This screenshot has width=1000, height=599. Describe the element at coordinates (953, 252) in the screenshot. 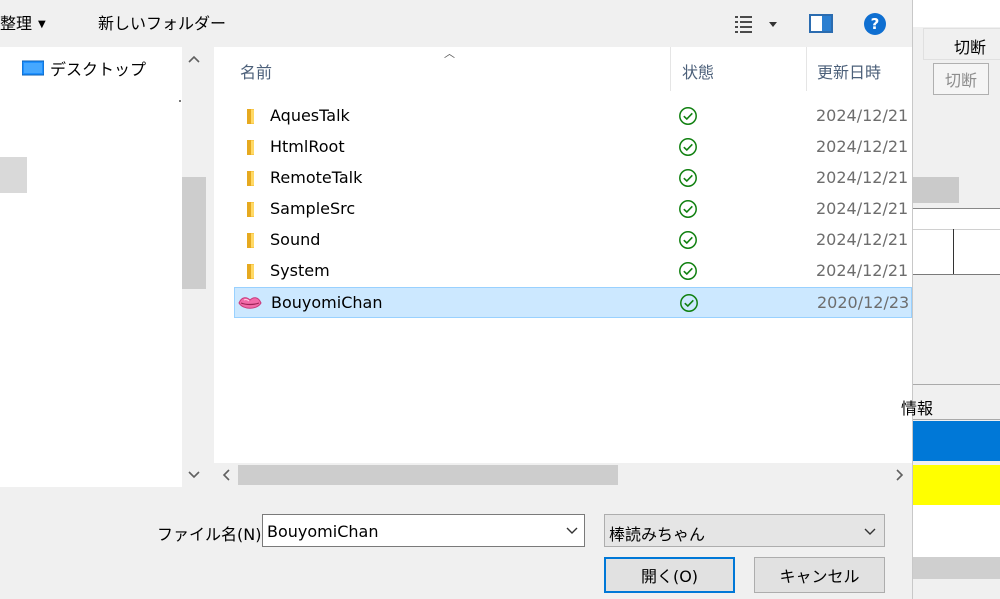

I see `grid-column-divider` at that location.